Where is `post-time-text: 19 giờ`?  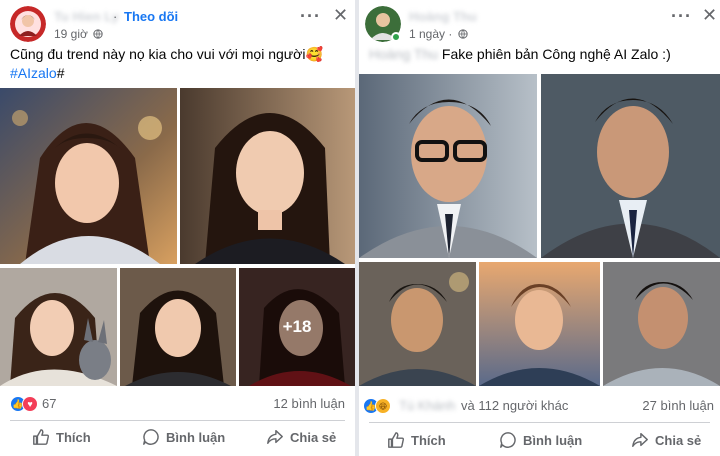
post-time-text: 19 giờ is located at coordinates (71, 34).